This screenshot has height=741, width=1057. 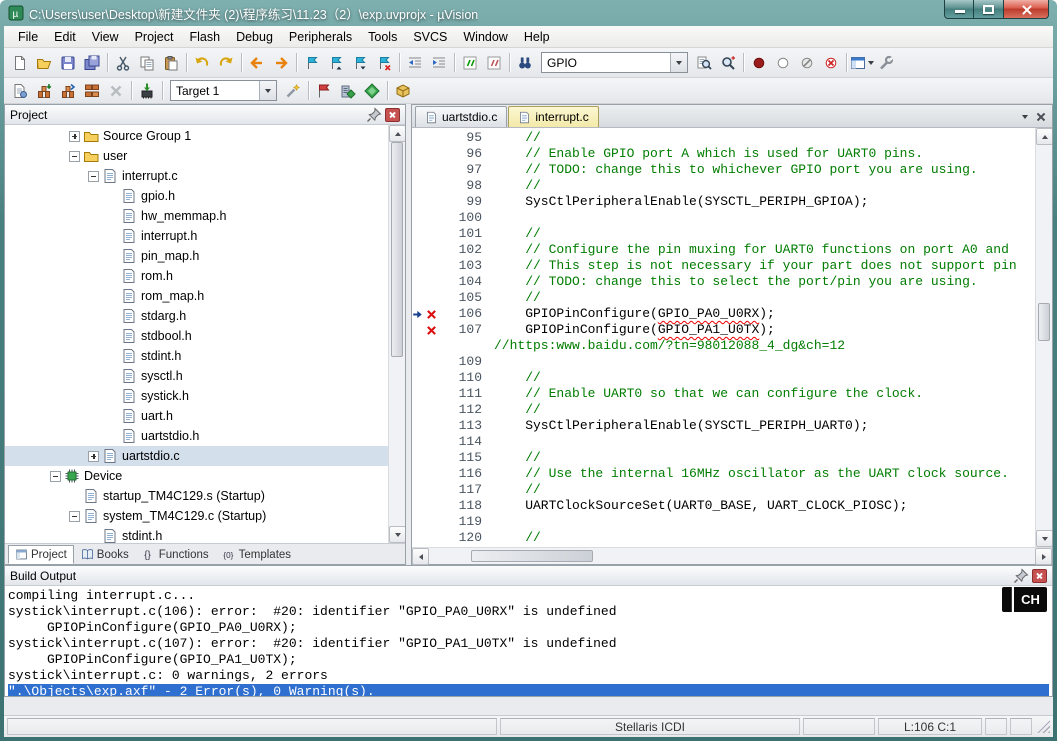 What do you see at coordinates (196, 316) in the screenshot?
I see `tree-item-stdarg-h: stdarg.h` at bounding box center [196, 316].